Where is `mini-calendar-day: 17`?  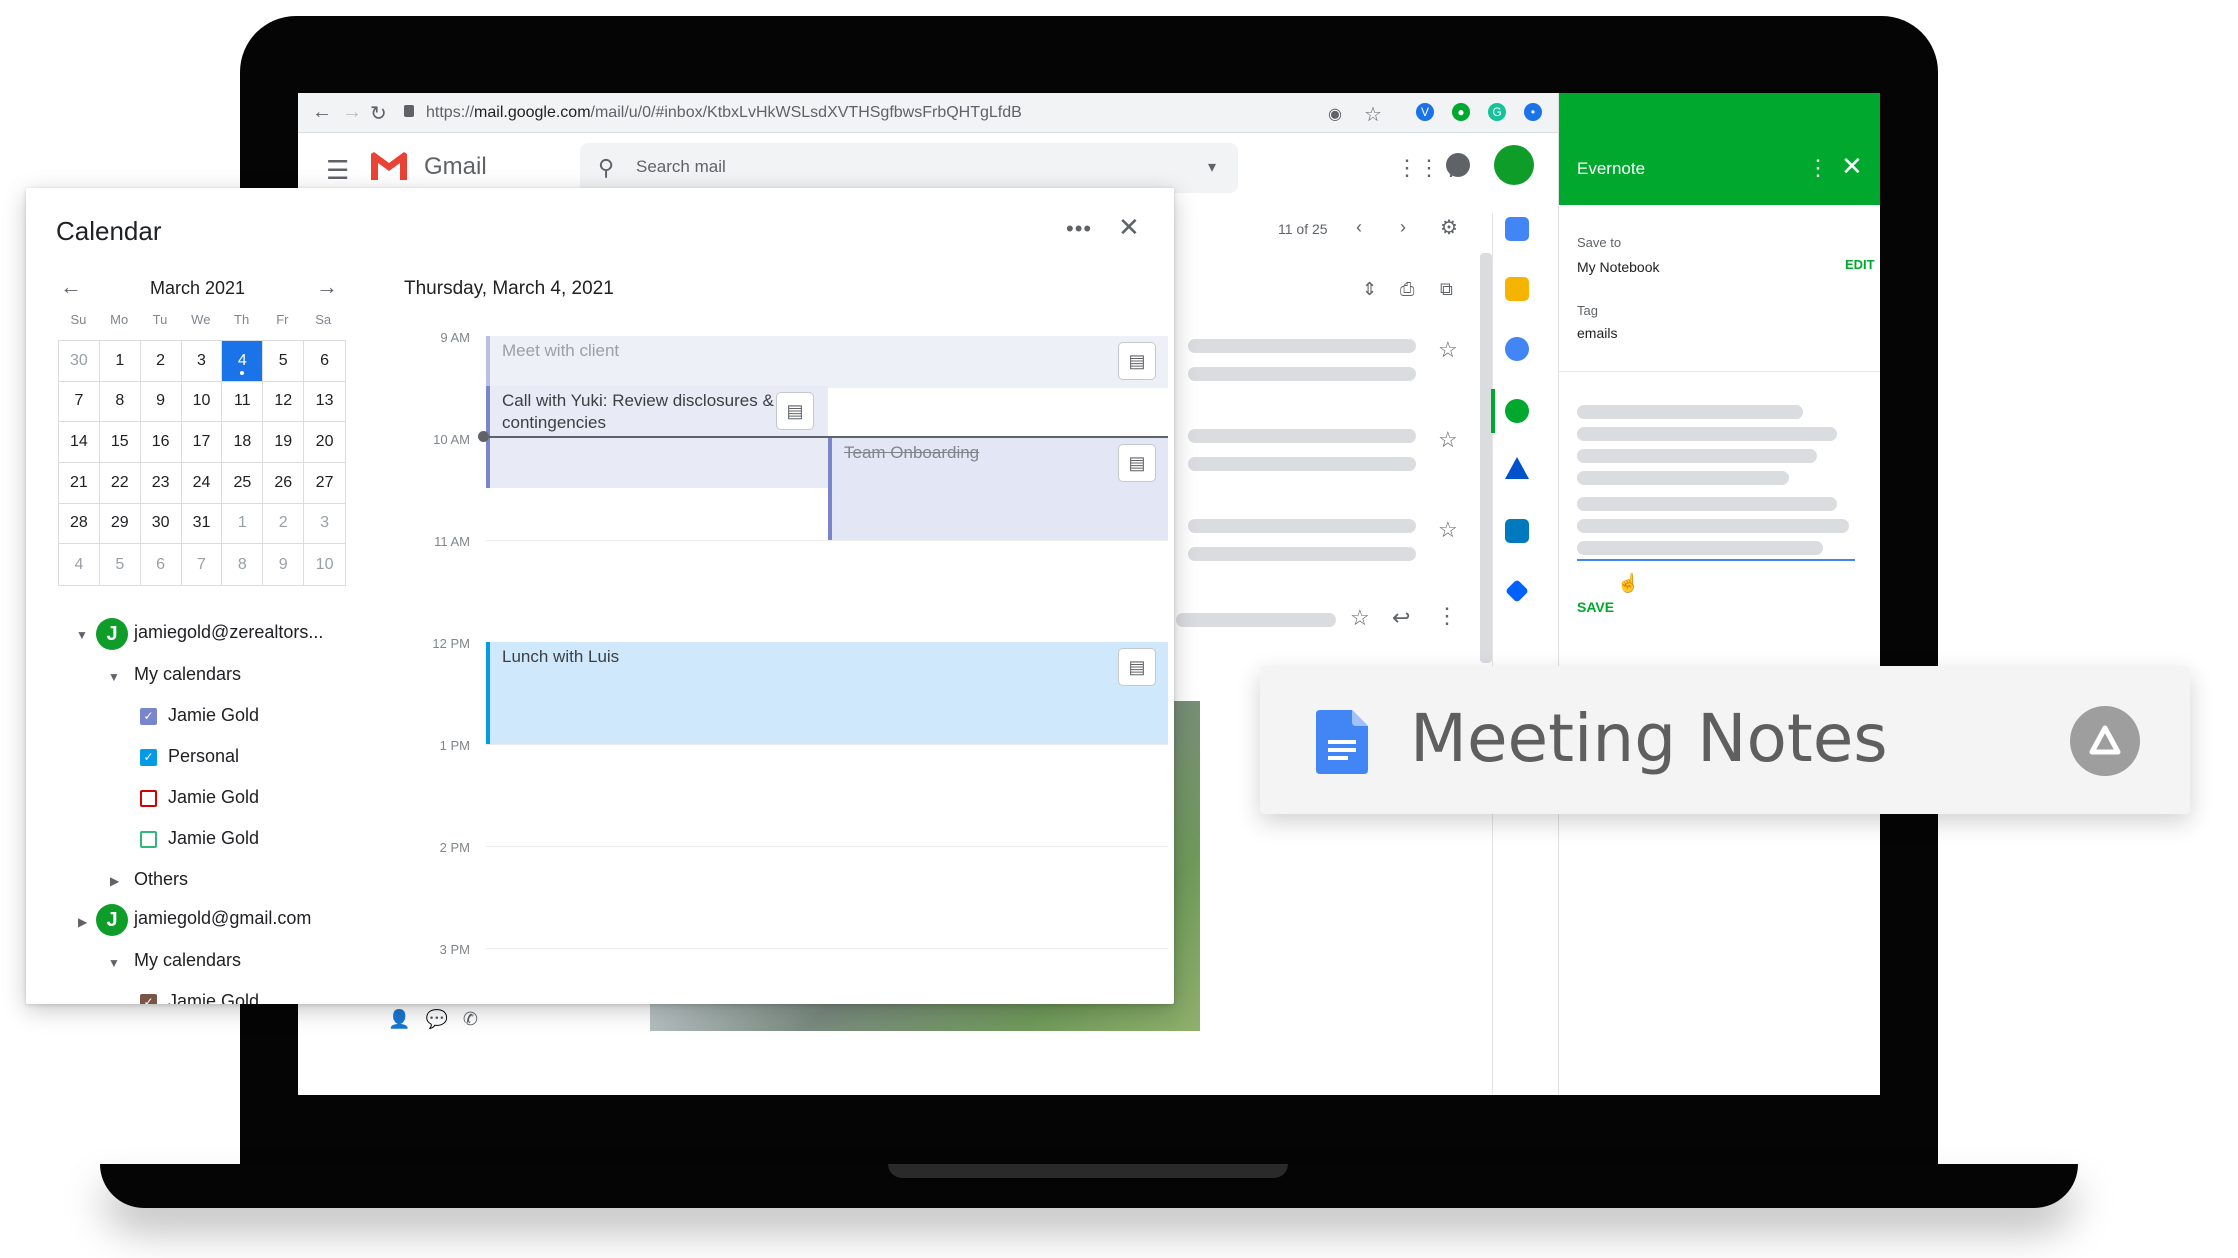 mini-calendar-day: 17 is located at coordinates (202, 442).